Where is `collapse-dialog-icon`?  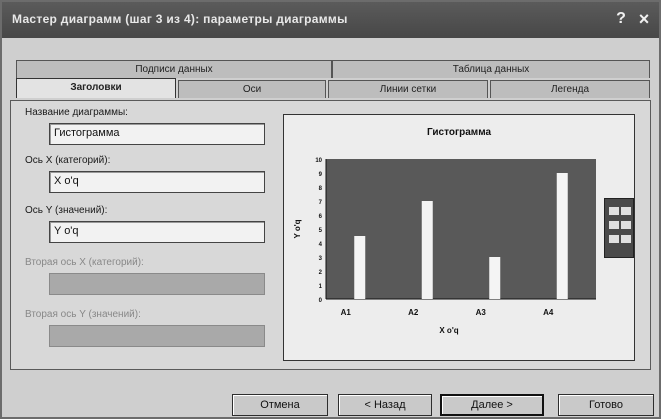 collapse-dialog-icon is located at coordinates (619, 228).